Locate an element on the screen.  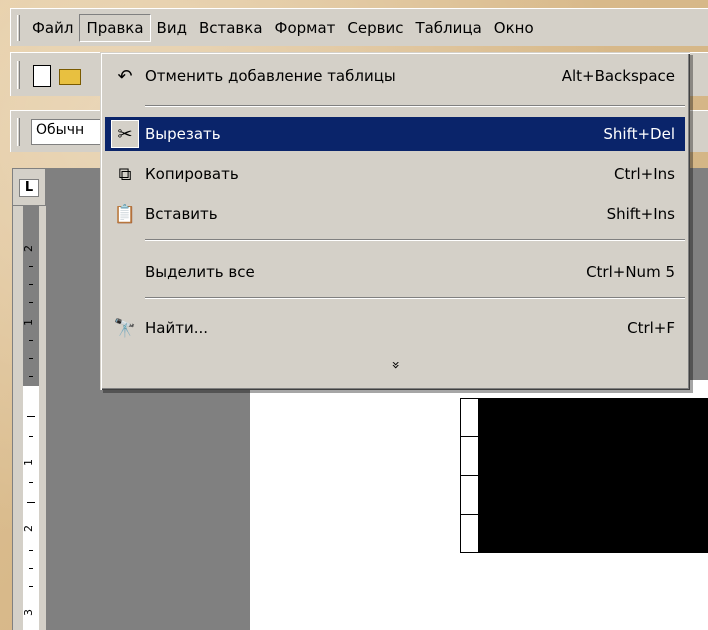
menu-file-label: Файл is located at coordinates (53, 27).